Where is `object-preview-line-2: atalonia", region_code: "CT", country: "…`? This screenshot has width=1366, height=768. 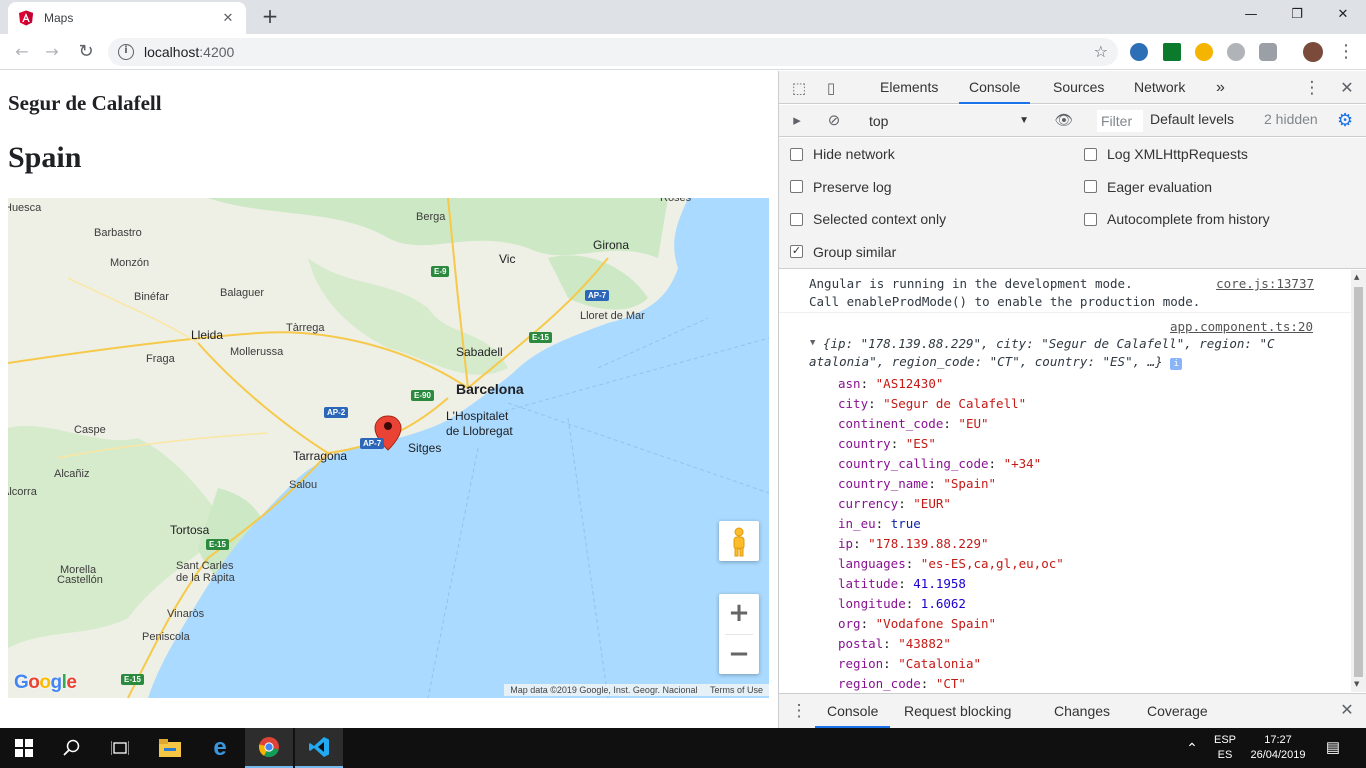
object-preview-line-2: atalonia", region_code: "CT", country: "… is located at coordinates (996, 362).